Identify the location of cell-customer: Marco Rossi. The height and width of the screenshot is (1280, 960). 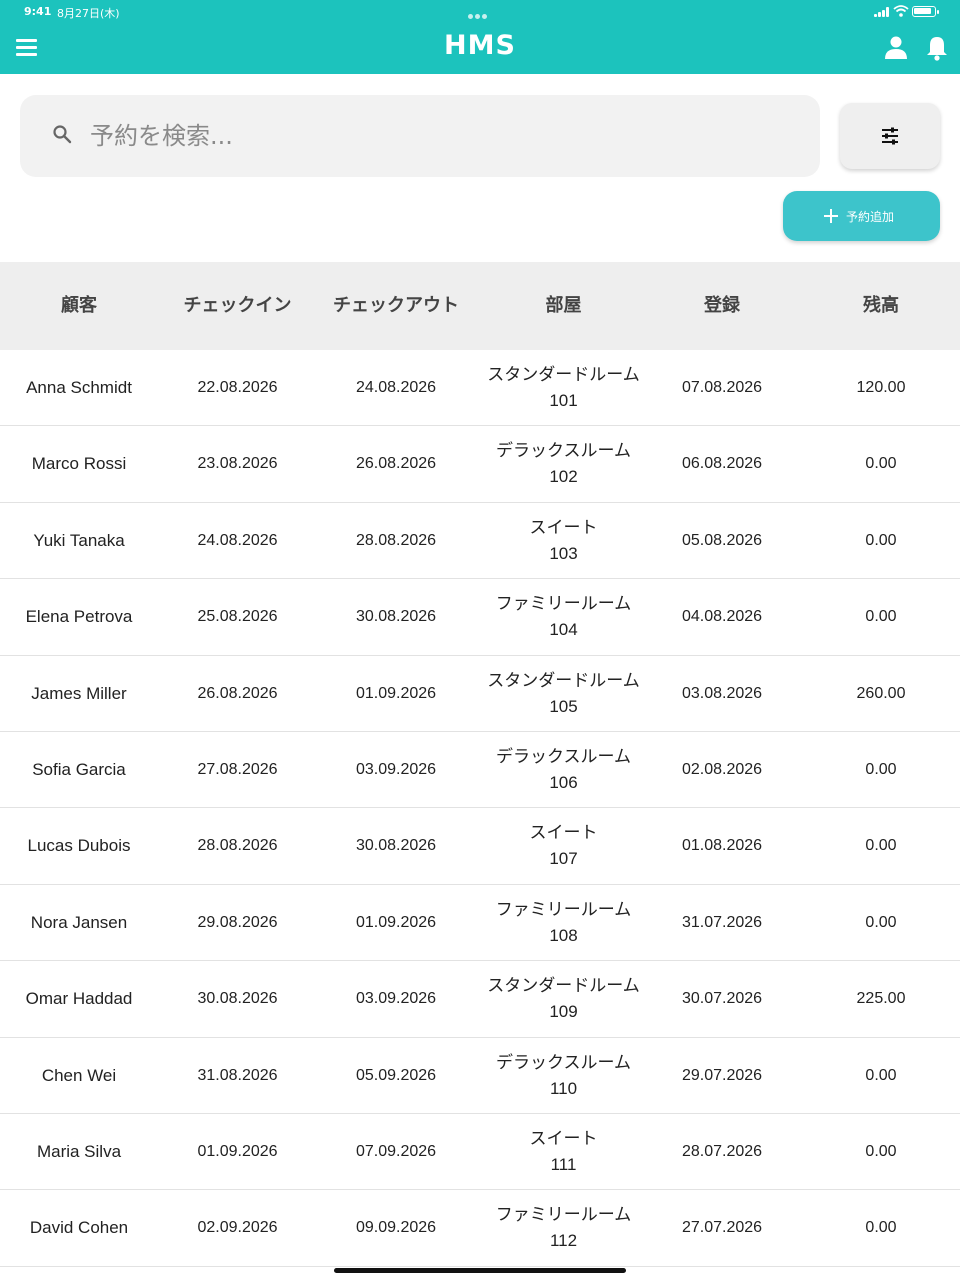
(79, 464).